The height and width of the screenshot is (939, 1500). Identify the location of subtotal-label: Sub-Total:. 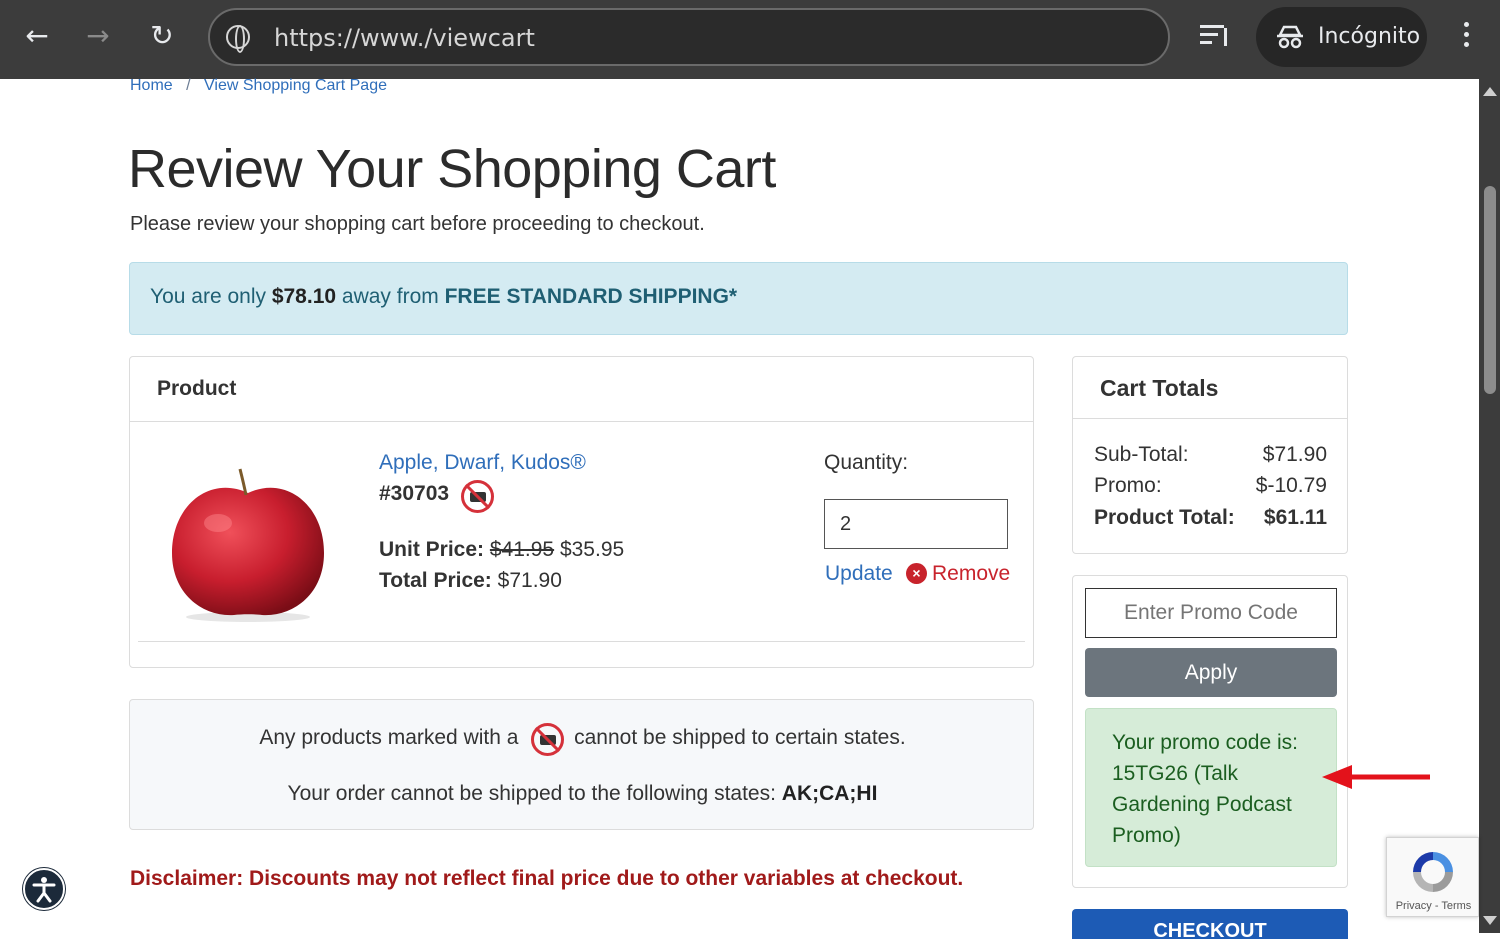
(1141, 454).